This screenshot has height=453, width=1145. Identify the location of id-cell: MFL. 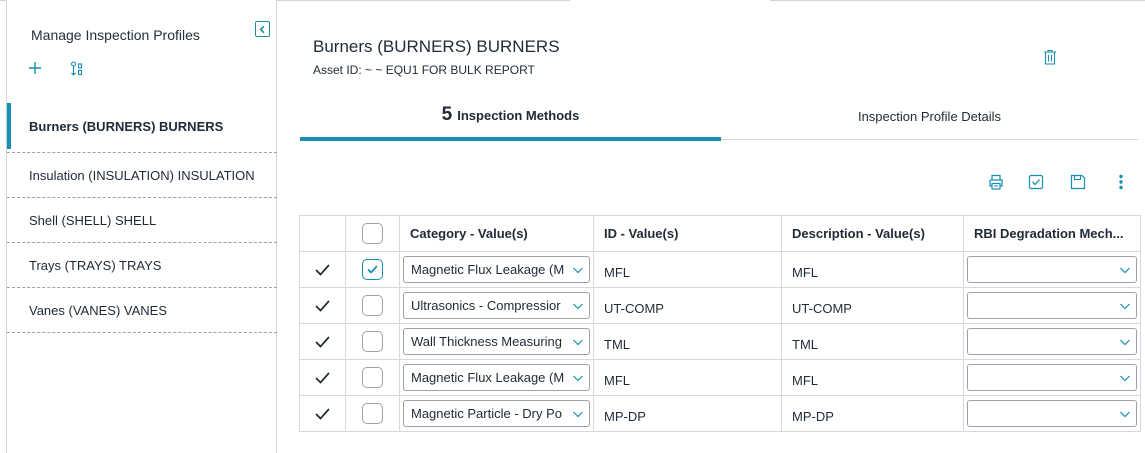
(687, 377).